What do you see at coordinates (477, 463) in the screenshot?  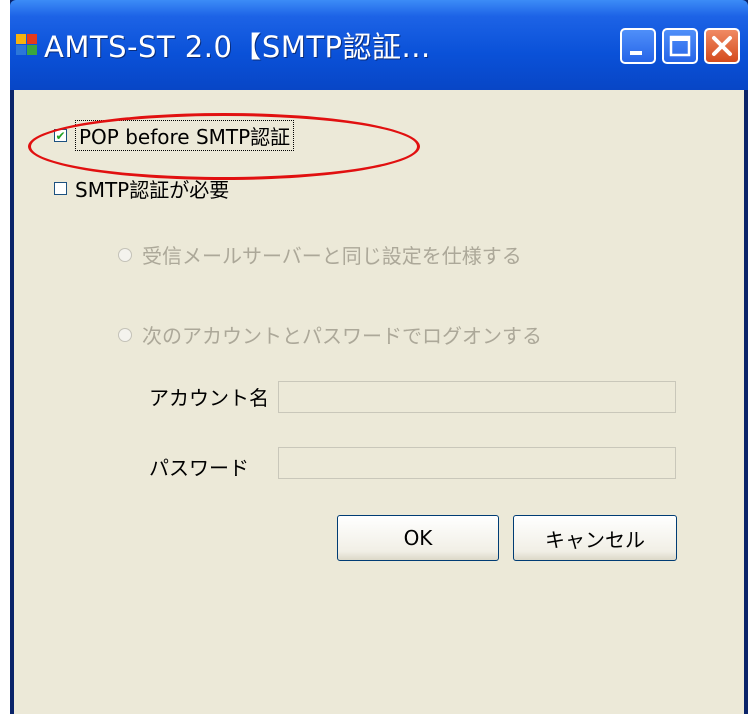 I see `password-field` at bounding box center [477, 463].